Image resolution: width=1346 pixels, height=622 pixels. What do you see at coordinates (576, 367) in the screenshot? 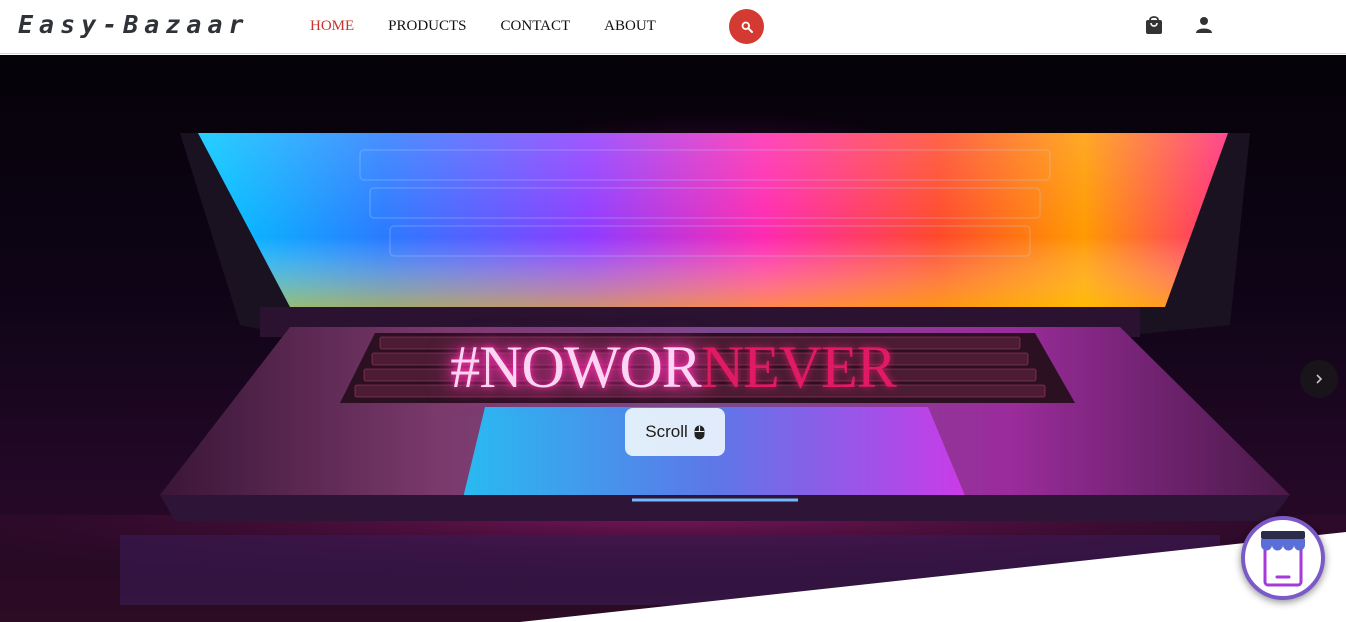
I see `slogan-part-1: #NOWOR` at bounding box center [576, 367].